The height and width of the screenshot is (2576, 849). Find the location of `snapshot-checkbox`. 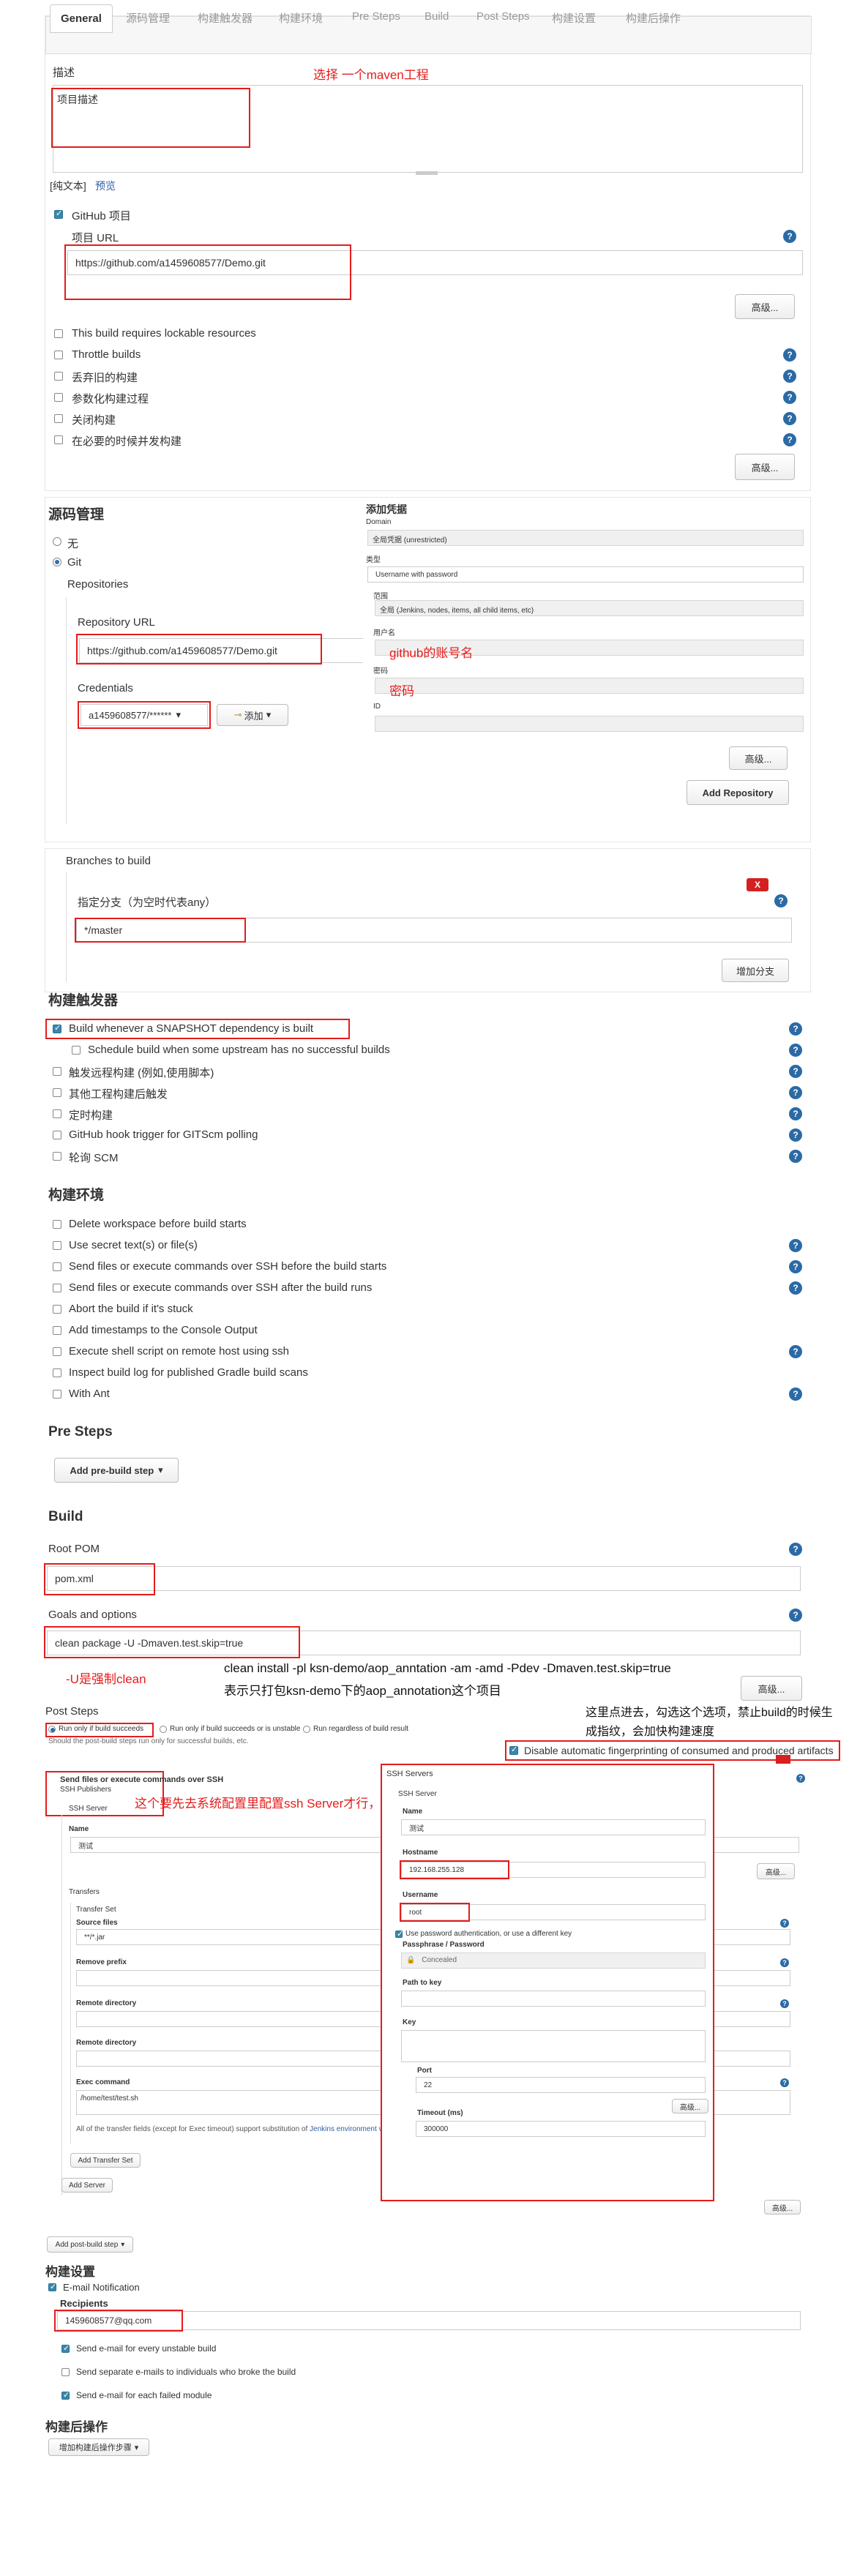

snapshot-checkbox is located at coordinates (57, 1028).